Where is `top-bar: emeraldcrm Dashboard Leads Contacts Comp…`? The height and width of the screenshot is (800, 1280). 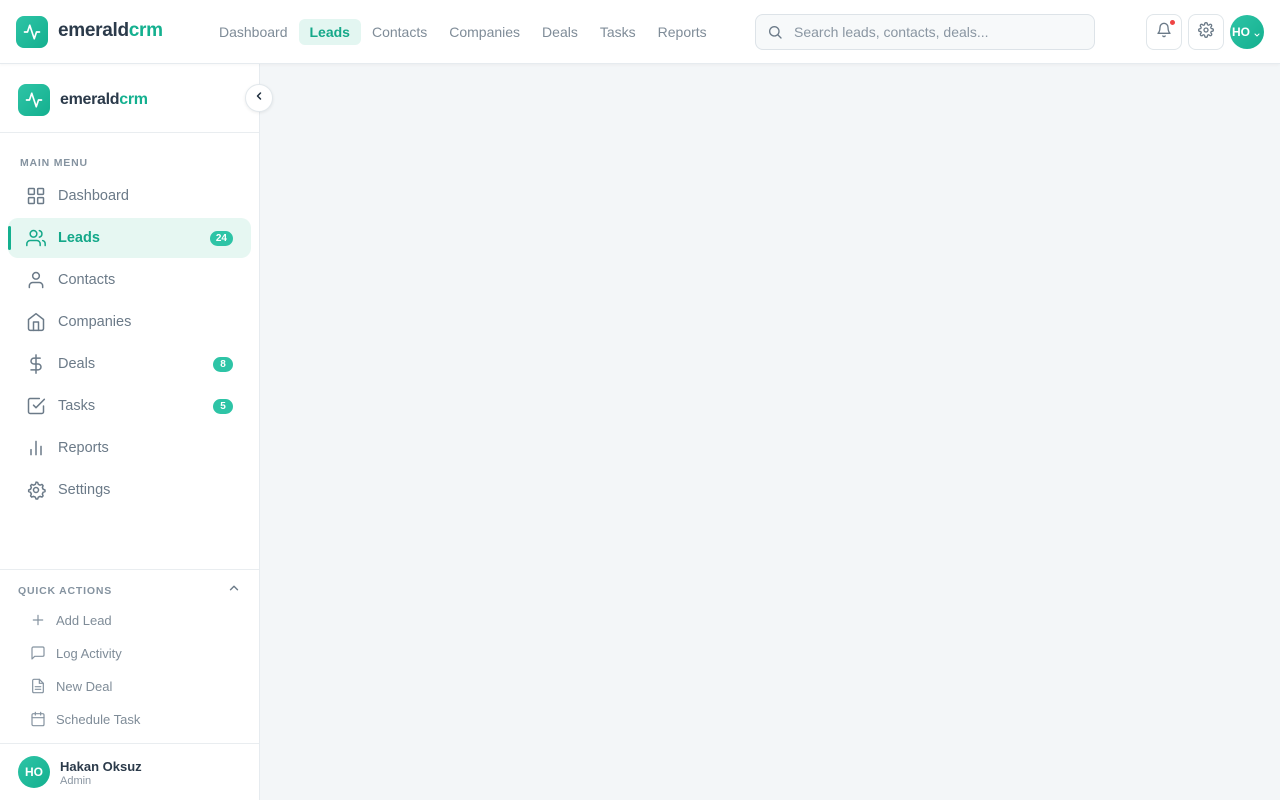
top-bar: emeraldcrm Dashboard Leads Contacts Comp… is located at coordinates (640, 32).